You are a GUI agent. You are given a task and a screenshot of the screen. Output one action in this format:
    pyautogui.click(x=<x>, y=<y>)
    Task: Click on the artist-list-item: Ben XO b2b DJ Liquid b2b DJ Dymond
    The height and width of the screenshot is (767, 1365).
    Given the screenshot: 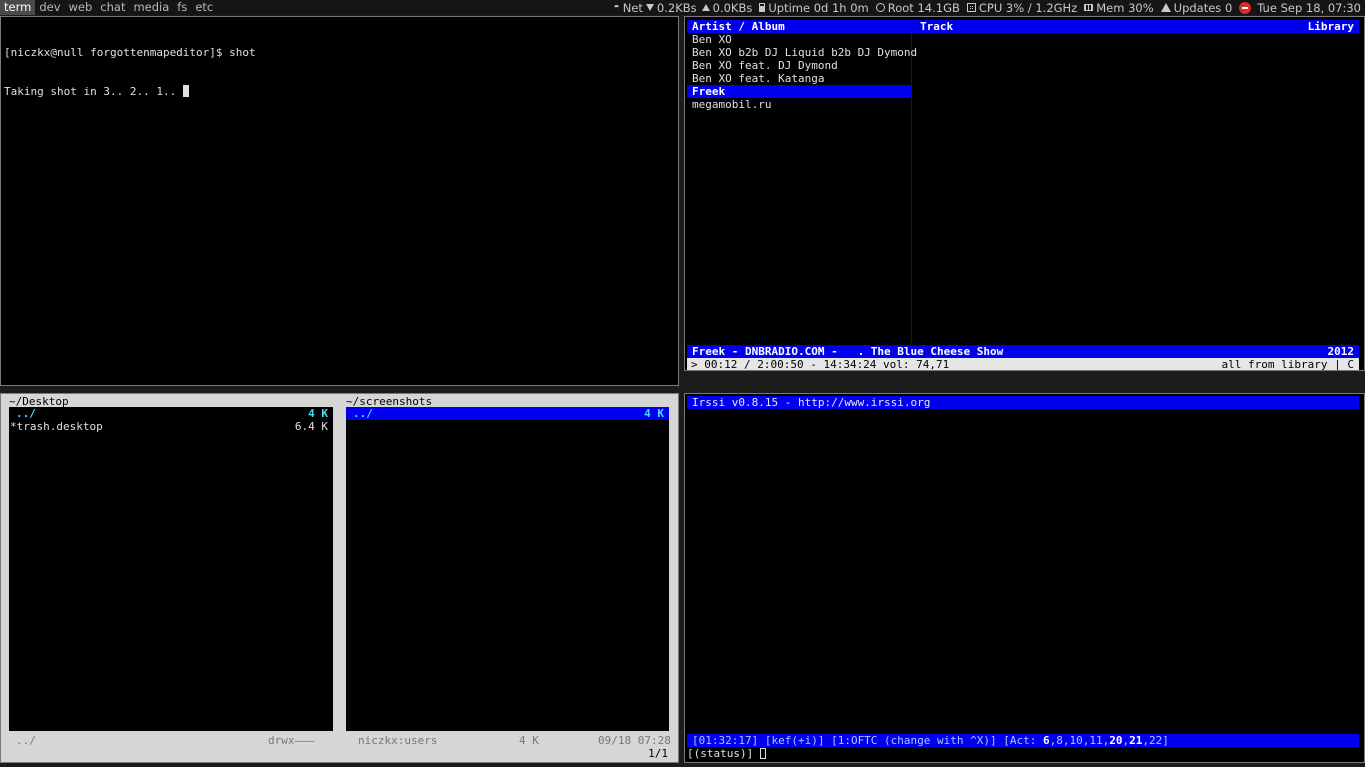 What is the action you would take?
    pyautogui.click(x=802, y=52)
    